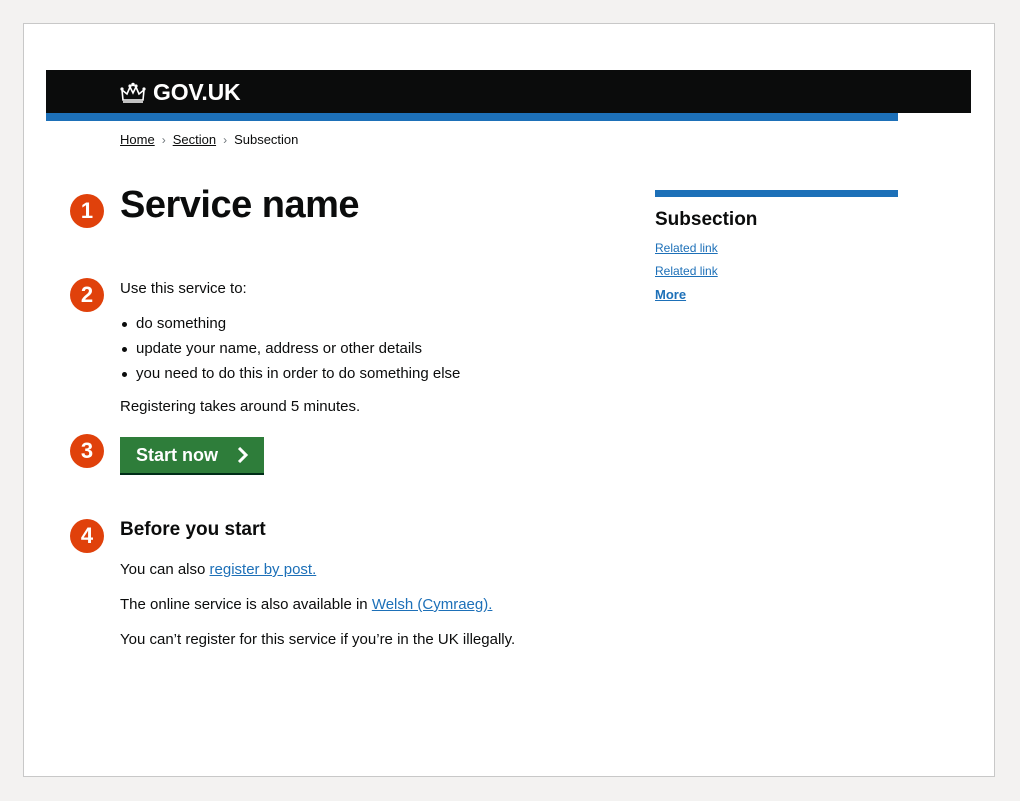 This screenshot has width=1020, height=801. I want to click on duration-text: Registering takes around 5 minutes., so click(240, 406).